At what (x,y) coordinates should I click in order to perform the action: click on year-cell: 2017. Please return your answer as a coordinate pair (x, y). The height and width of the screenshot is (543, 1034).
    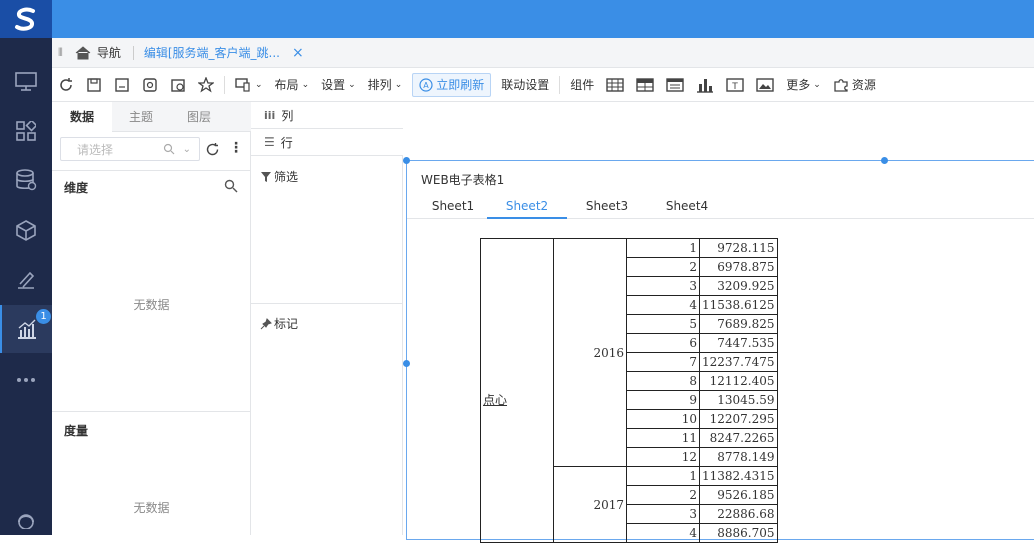
    Looking at the image, I should click on (590, 504).